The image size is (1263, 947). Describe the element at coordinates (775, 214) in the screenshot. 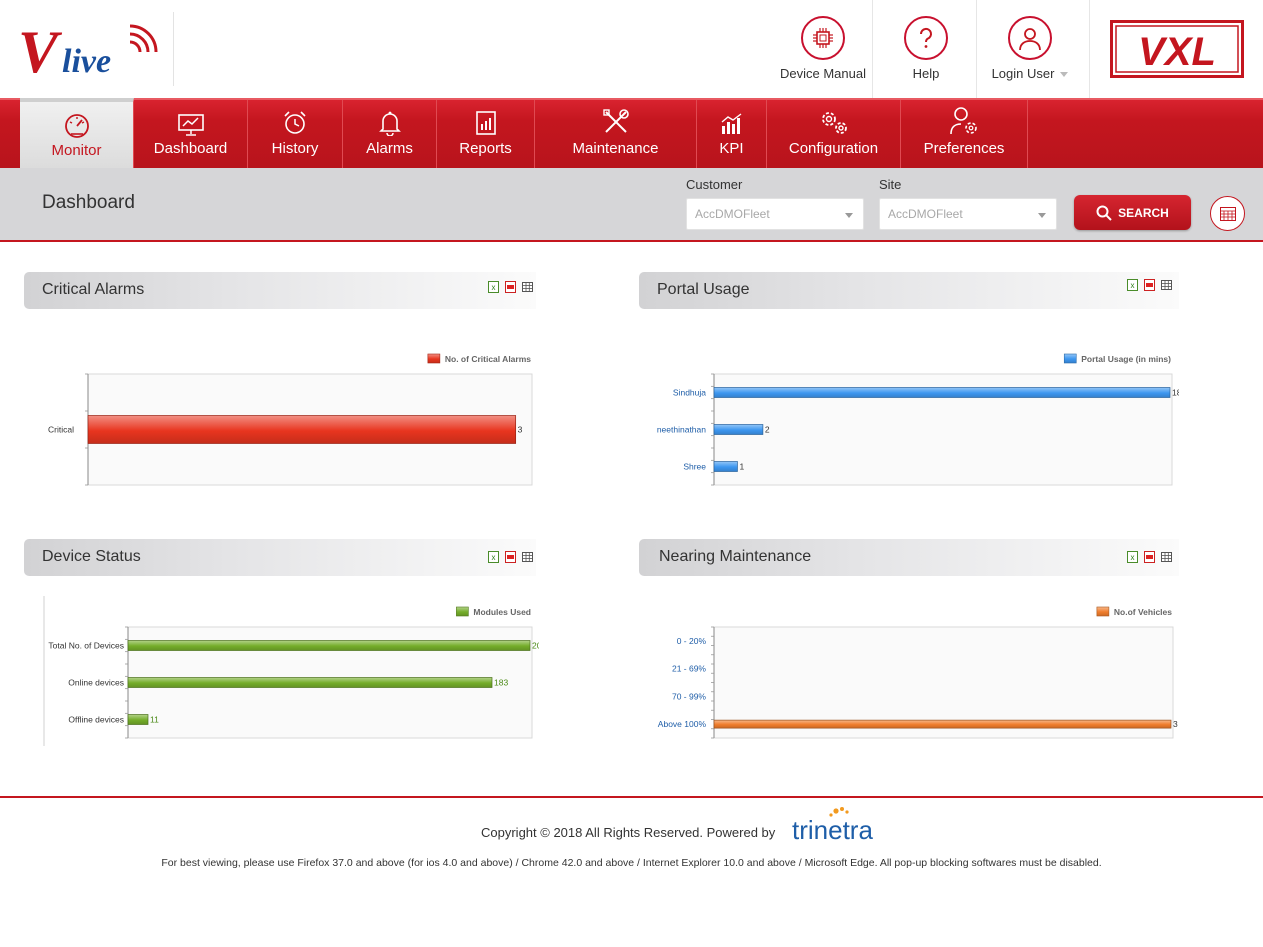

I see `customer-select: AccDMOFleet` at that location.